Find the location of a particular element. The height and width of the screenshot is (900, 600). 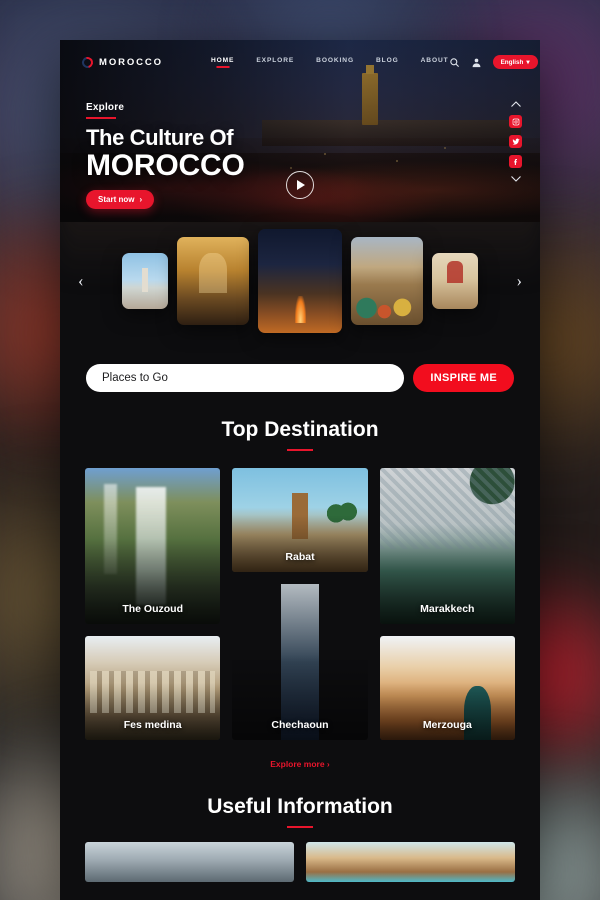

destination-label: Fes medina is located at coordinates (152, 725).